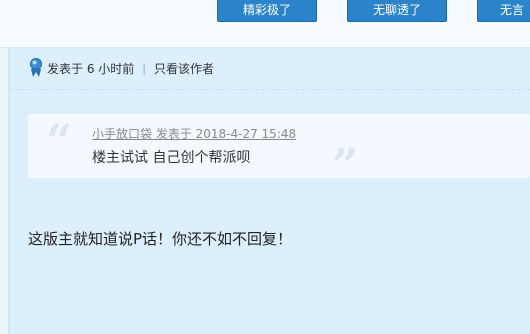 This screenshot has width=530, height=334. Describe the element at coordinates (345, 165) in the screenshot. I see `close-quote-icon: ”` at that location.